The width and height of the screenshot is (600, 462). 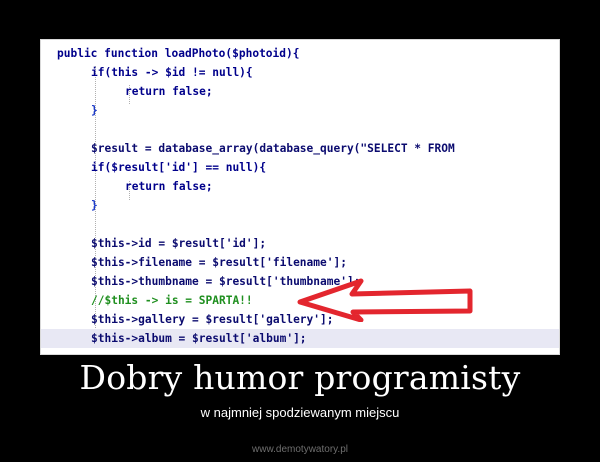 What do you see at coordinates (300, 110) in the screenshot?
I see `code-line-4: }` at bounding box center [300, 110].